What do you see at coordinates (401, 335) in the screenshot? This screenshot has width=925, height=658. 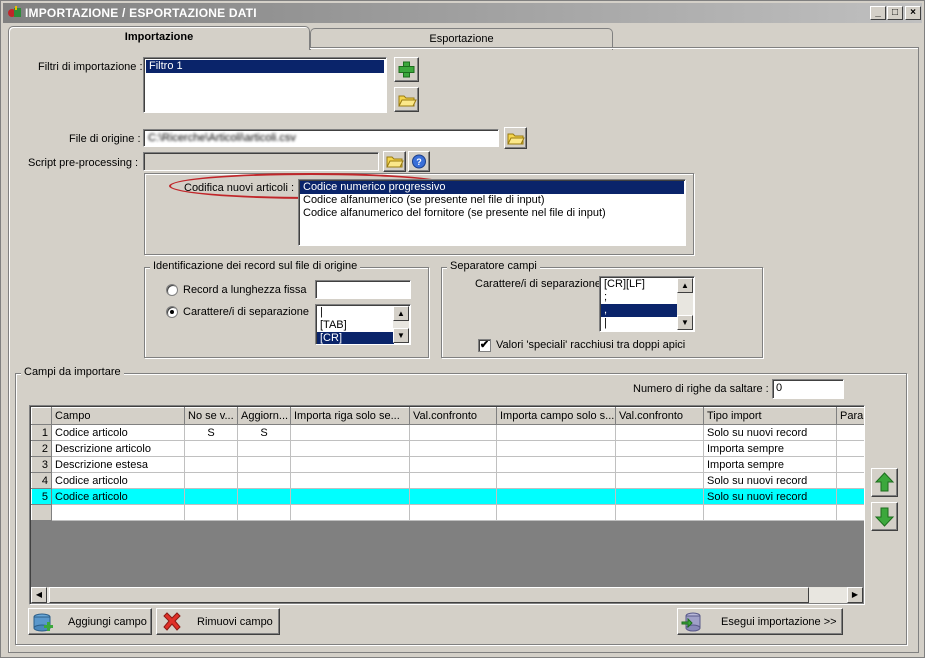 I see `scroll-down-icon: ▼` at bounding box center [401, 335].